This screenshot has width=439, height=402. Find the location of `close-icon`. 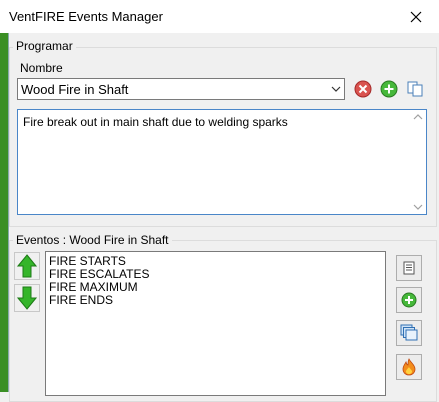

close-icon is located at coordinates (416, 16).